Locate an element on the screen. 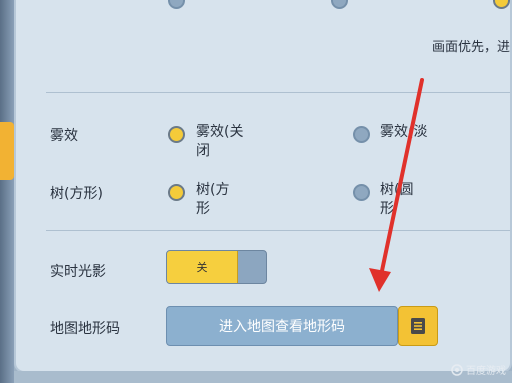 This screenshot has width=512, height=383. watermark: 百度游戏 is located at coordinates (478, 369).